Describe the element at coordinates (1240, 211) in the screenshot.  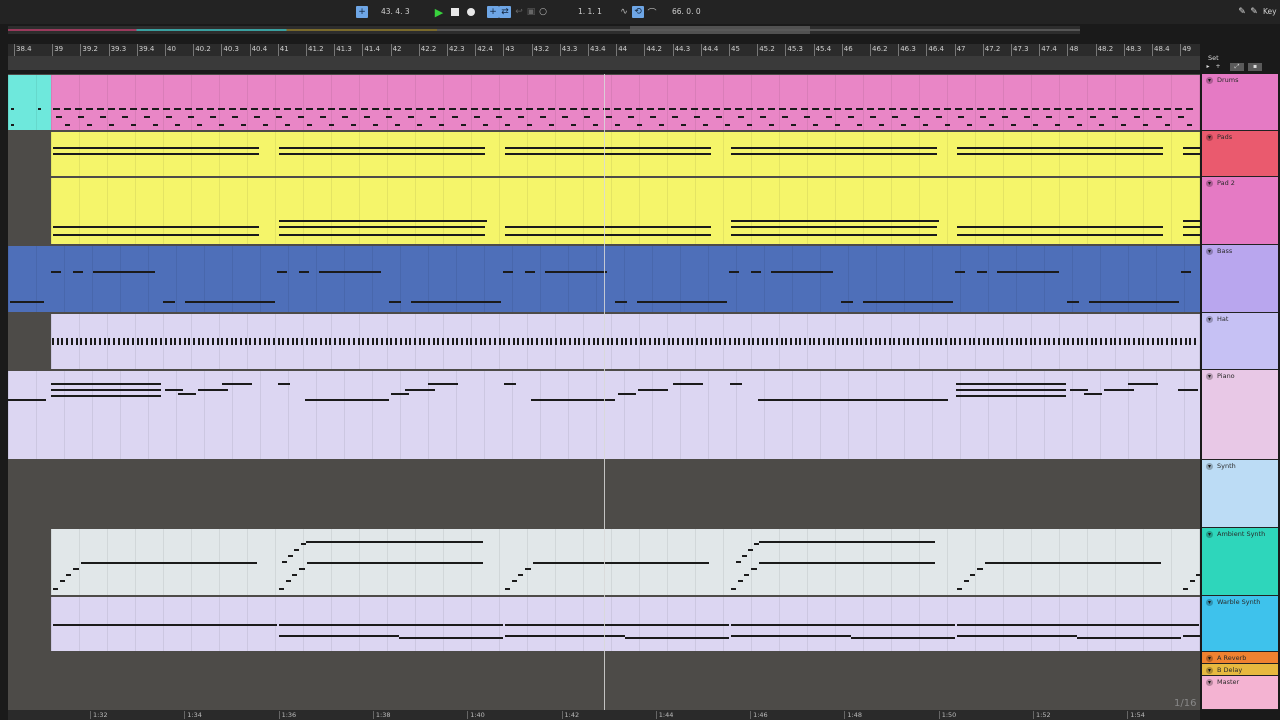
I see `track-header: ▾ Pad 2` at that location.